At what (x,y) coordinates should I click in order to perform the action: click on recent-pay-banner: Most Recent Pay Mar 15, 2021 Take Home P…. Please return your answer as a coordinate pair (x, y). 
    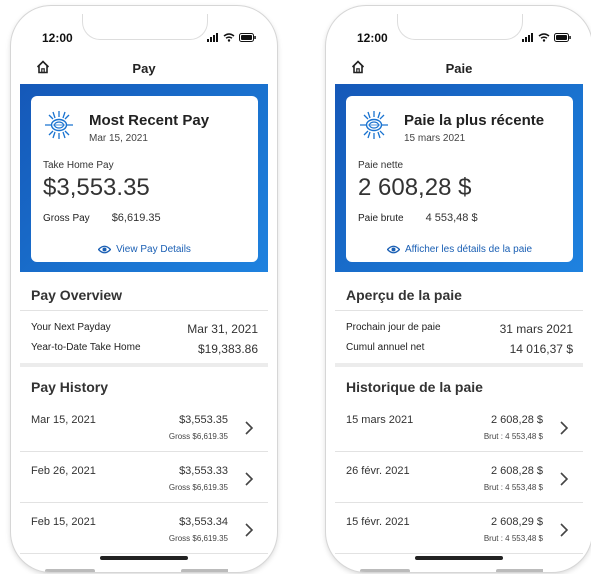
    Looking at the image, I should click on (144, 178).